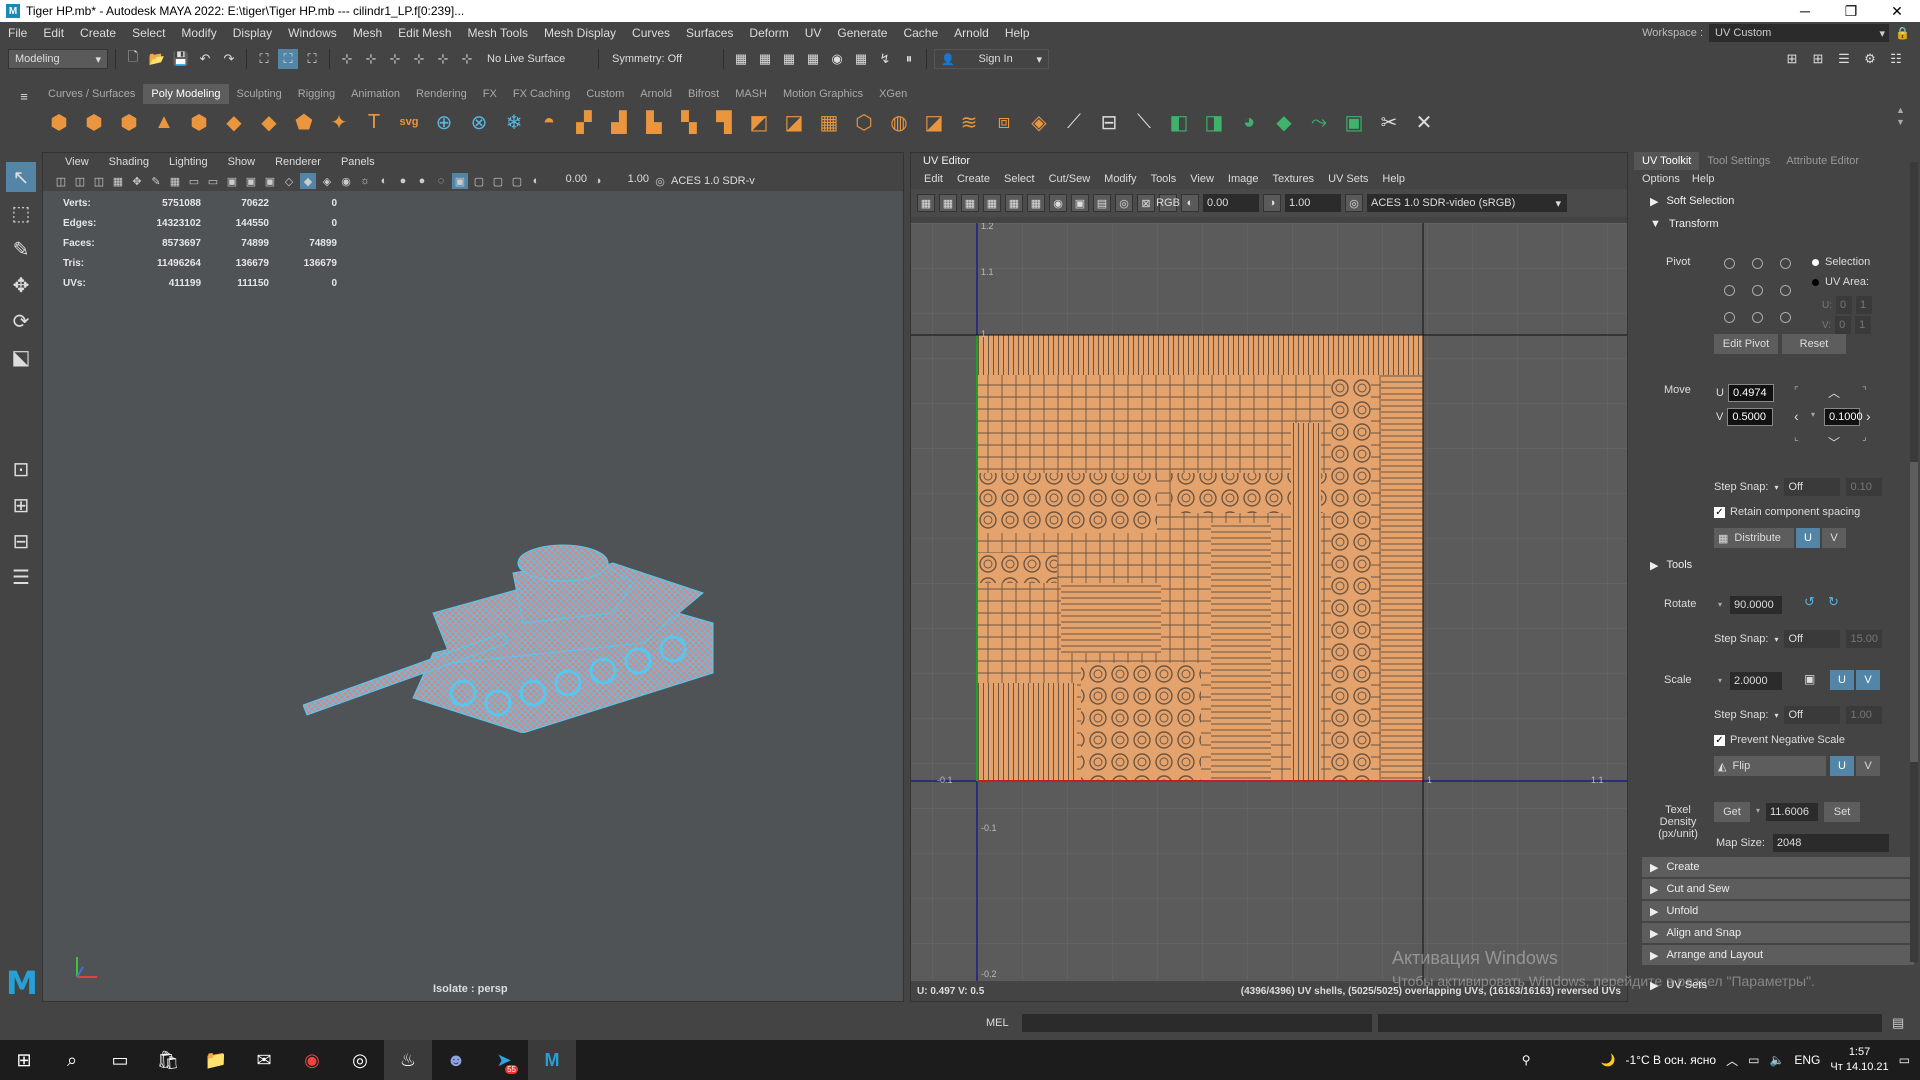  I want to click on uv-area-radio, so click(1815, 282).